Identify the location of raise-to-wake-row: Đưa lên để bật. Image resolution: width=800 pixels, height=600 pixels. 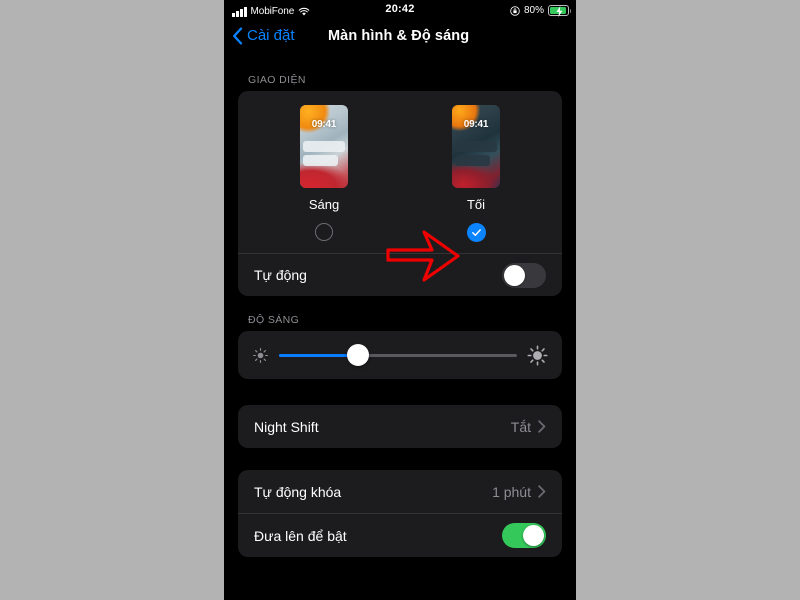
(400, 535).